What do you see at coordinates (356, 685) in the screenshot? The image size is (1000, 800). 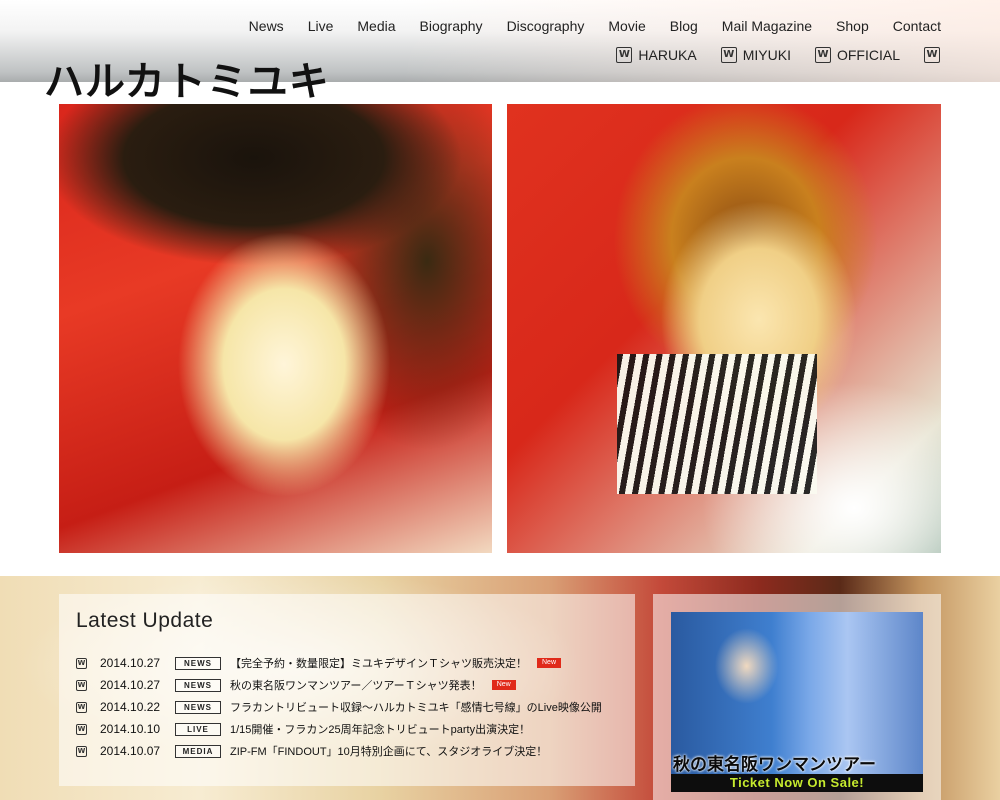 I see `update-link: 秋の東名阪ワンマンツアー／ツアーＴシャツ発表！` at bounding box center [356, 685].